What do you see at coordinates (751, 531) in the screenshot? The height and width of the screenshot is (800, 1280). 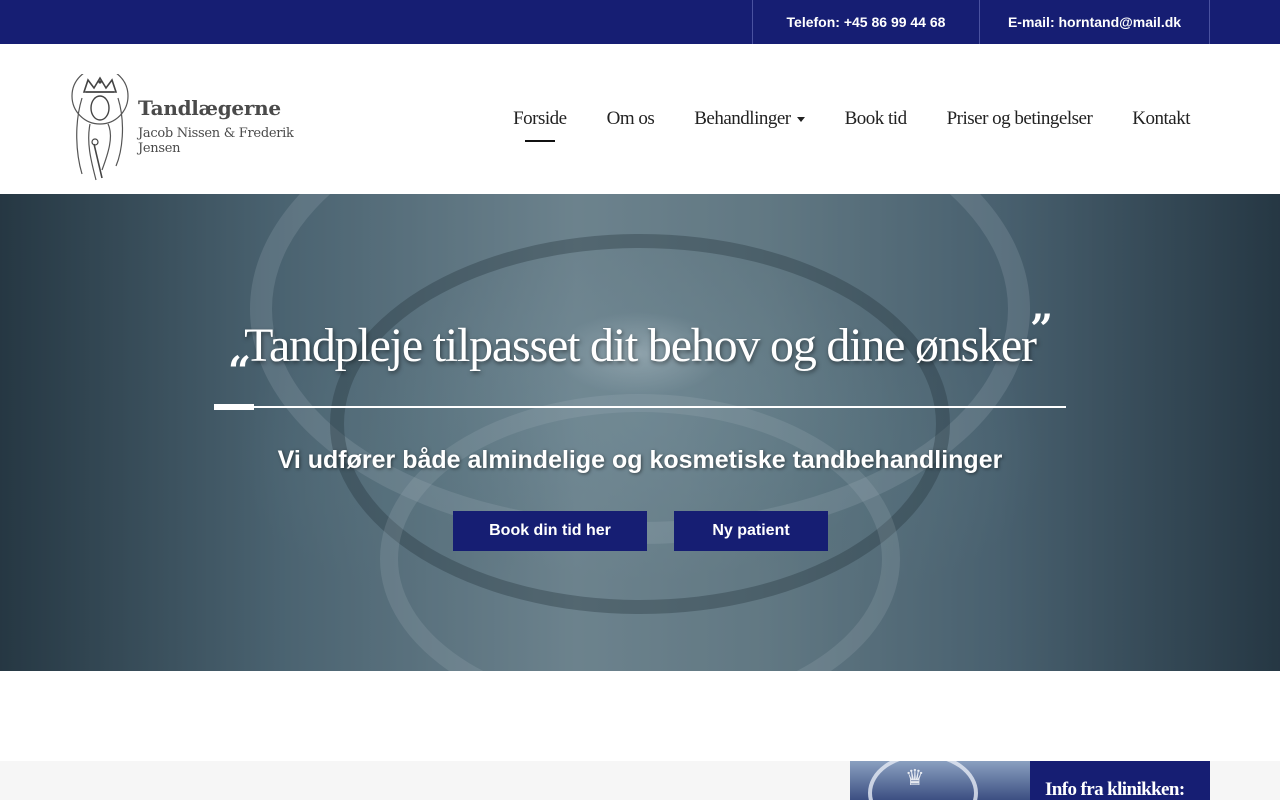 I see `new-patient-button: Ny patient` at bounding box center [751, 531].